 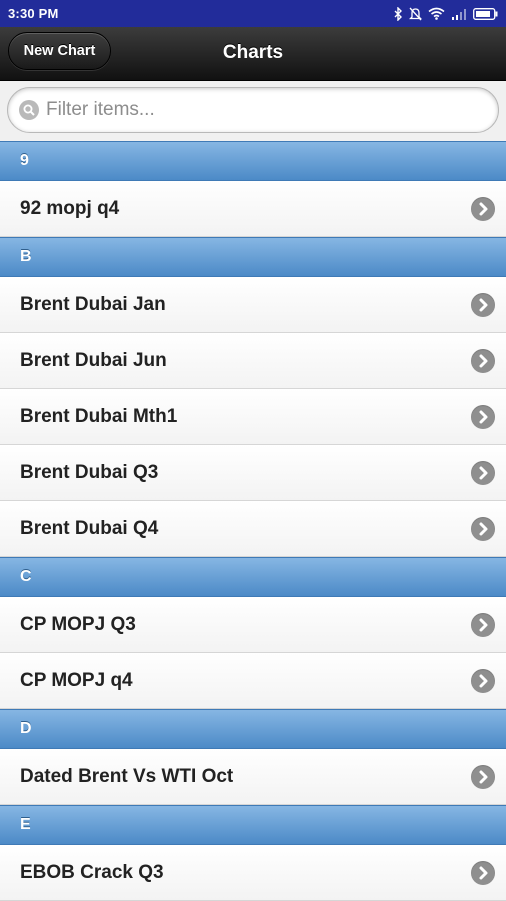 I want to click on battery-icon, so click(x=485, y=13).